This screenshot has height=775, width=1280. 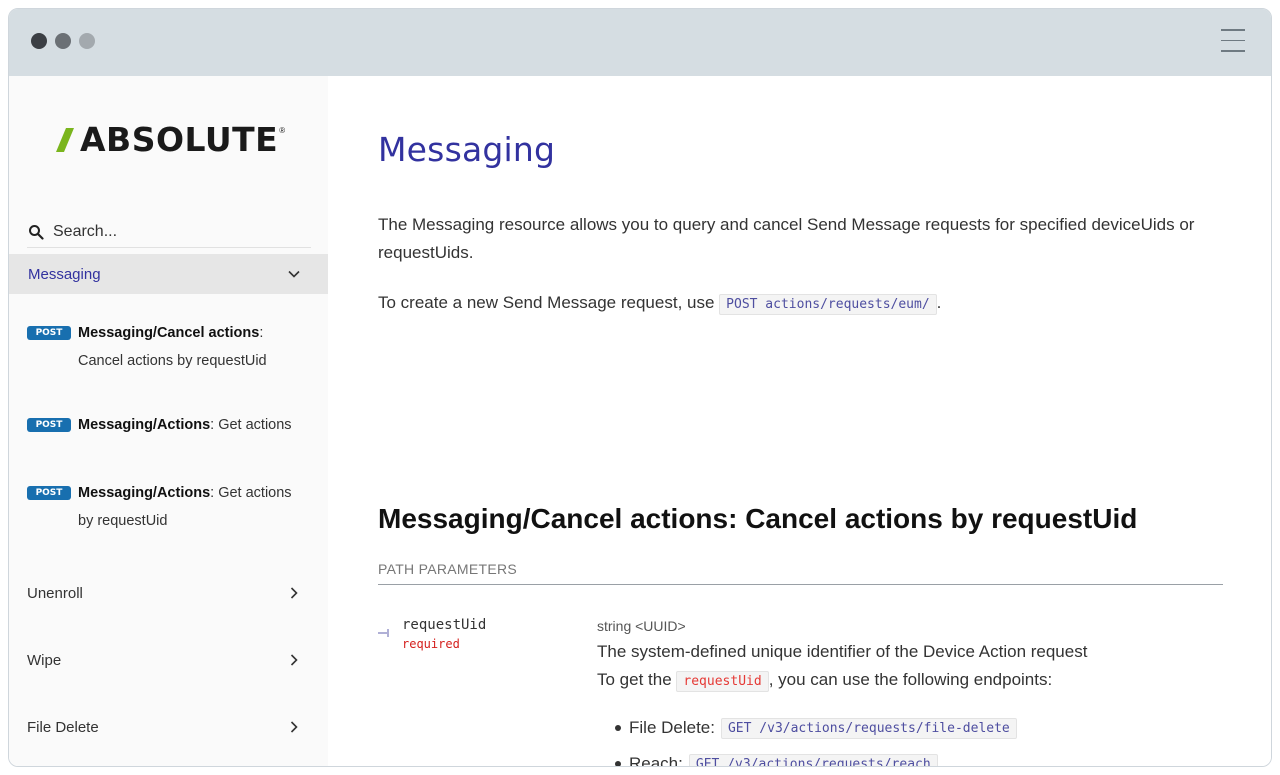 I want to click on sidebar-item-label: Unenroll, so click(x=55, y=593).